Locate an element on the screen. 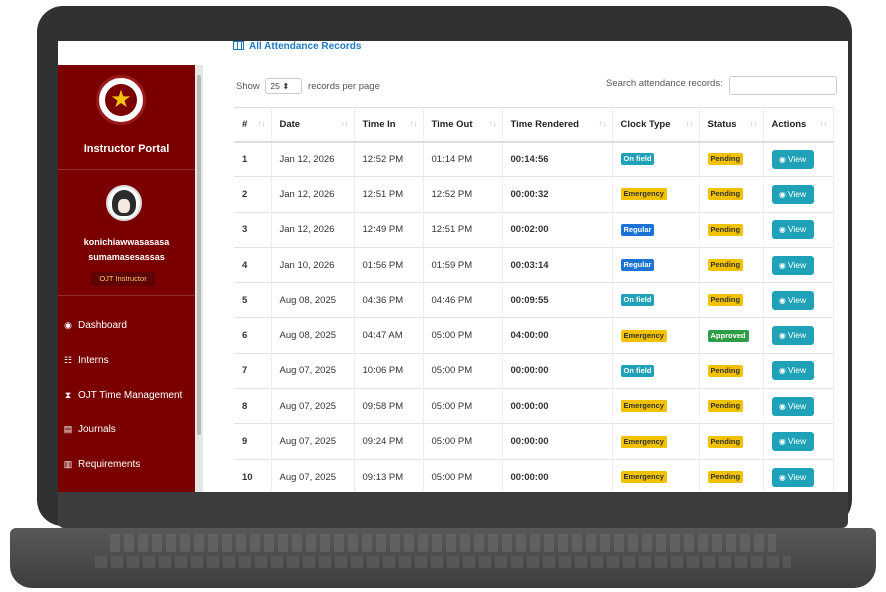 Image resolution: width=886 pixels, height=592 pixels. row-number: 10 is located at coordinates (253, 475).